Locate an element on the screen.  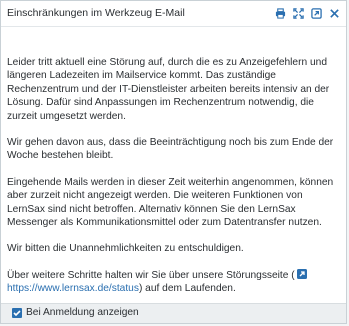
status-page-link: https://www.lernsax.de/status is located at coordinates (73, 288).